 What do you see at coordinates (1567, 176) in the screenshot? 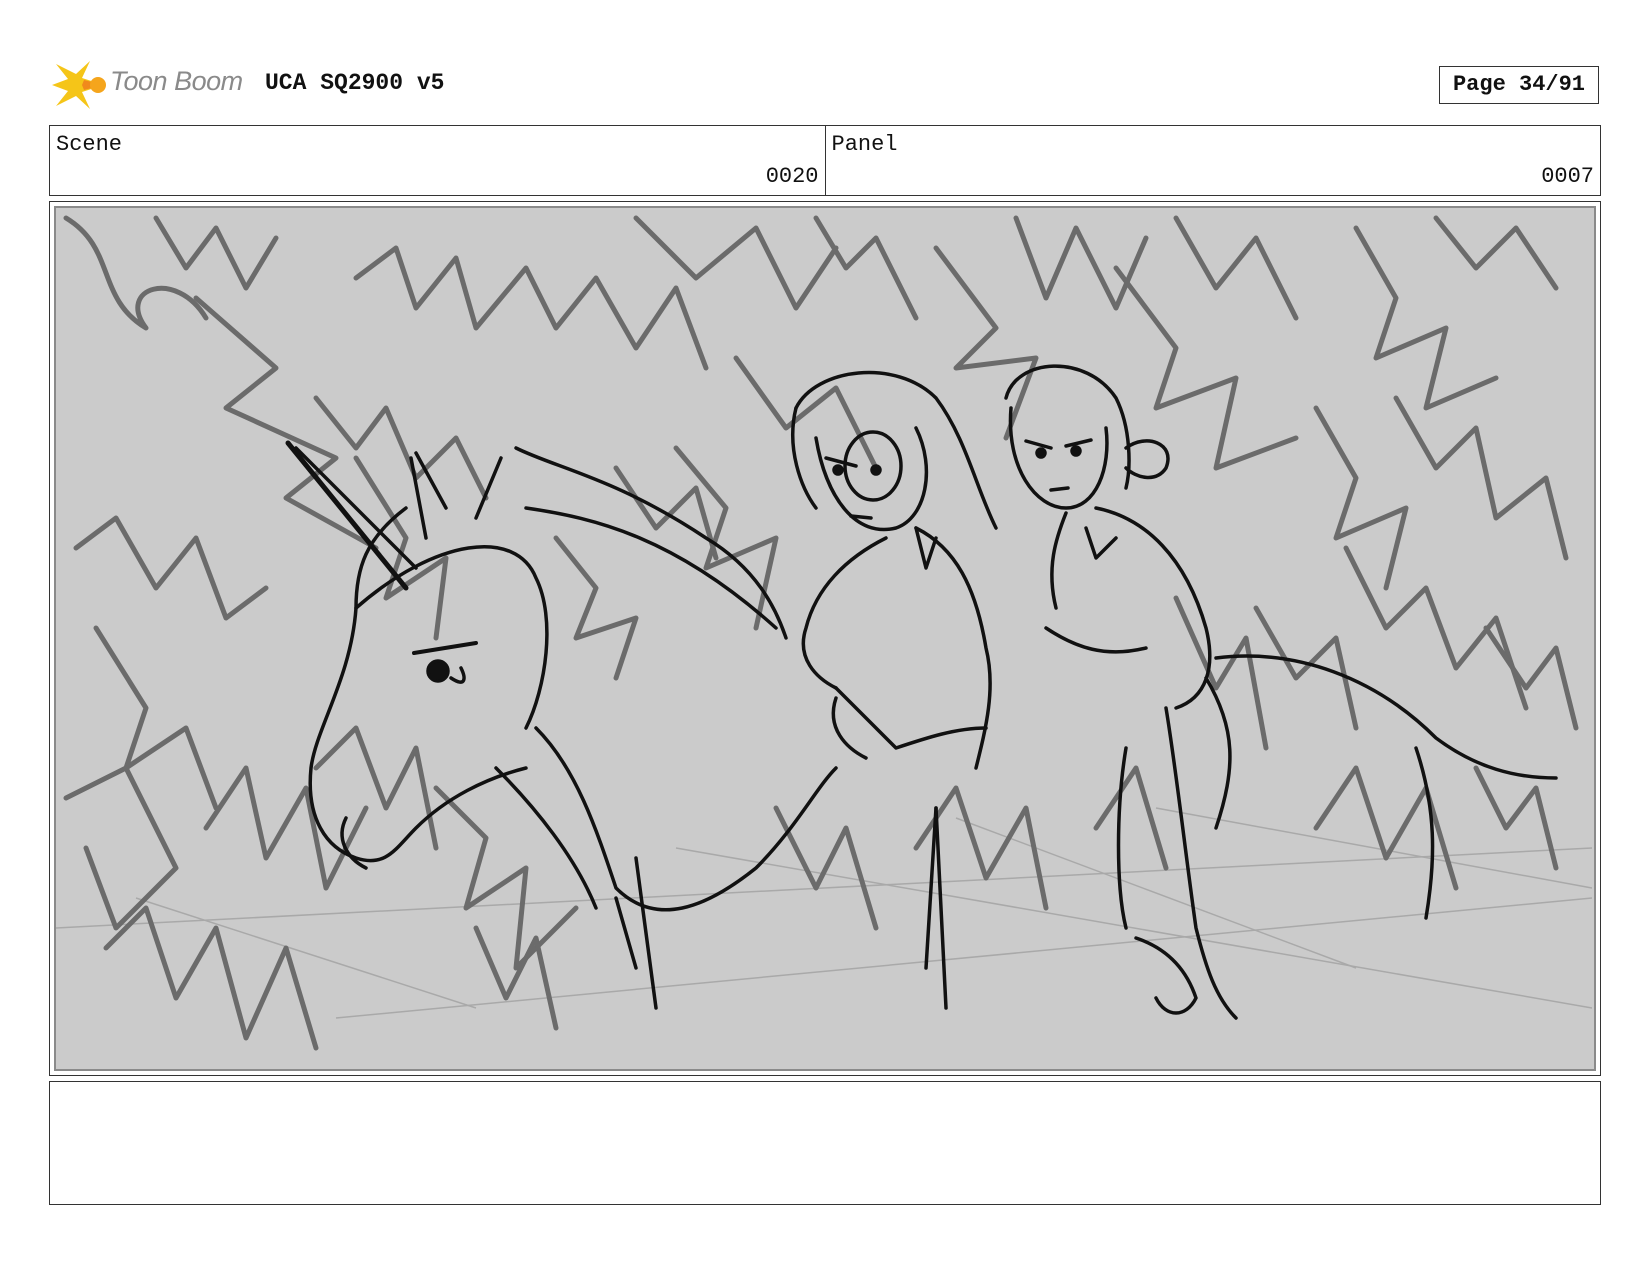
I see `panel-number: 0007` at bounding box center [1567, 176].